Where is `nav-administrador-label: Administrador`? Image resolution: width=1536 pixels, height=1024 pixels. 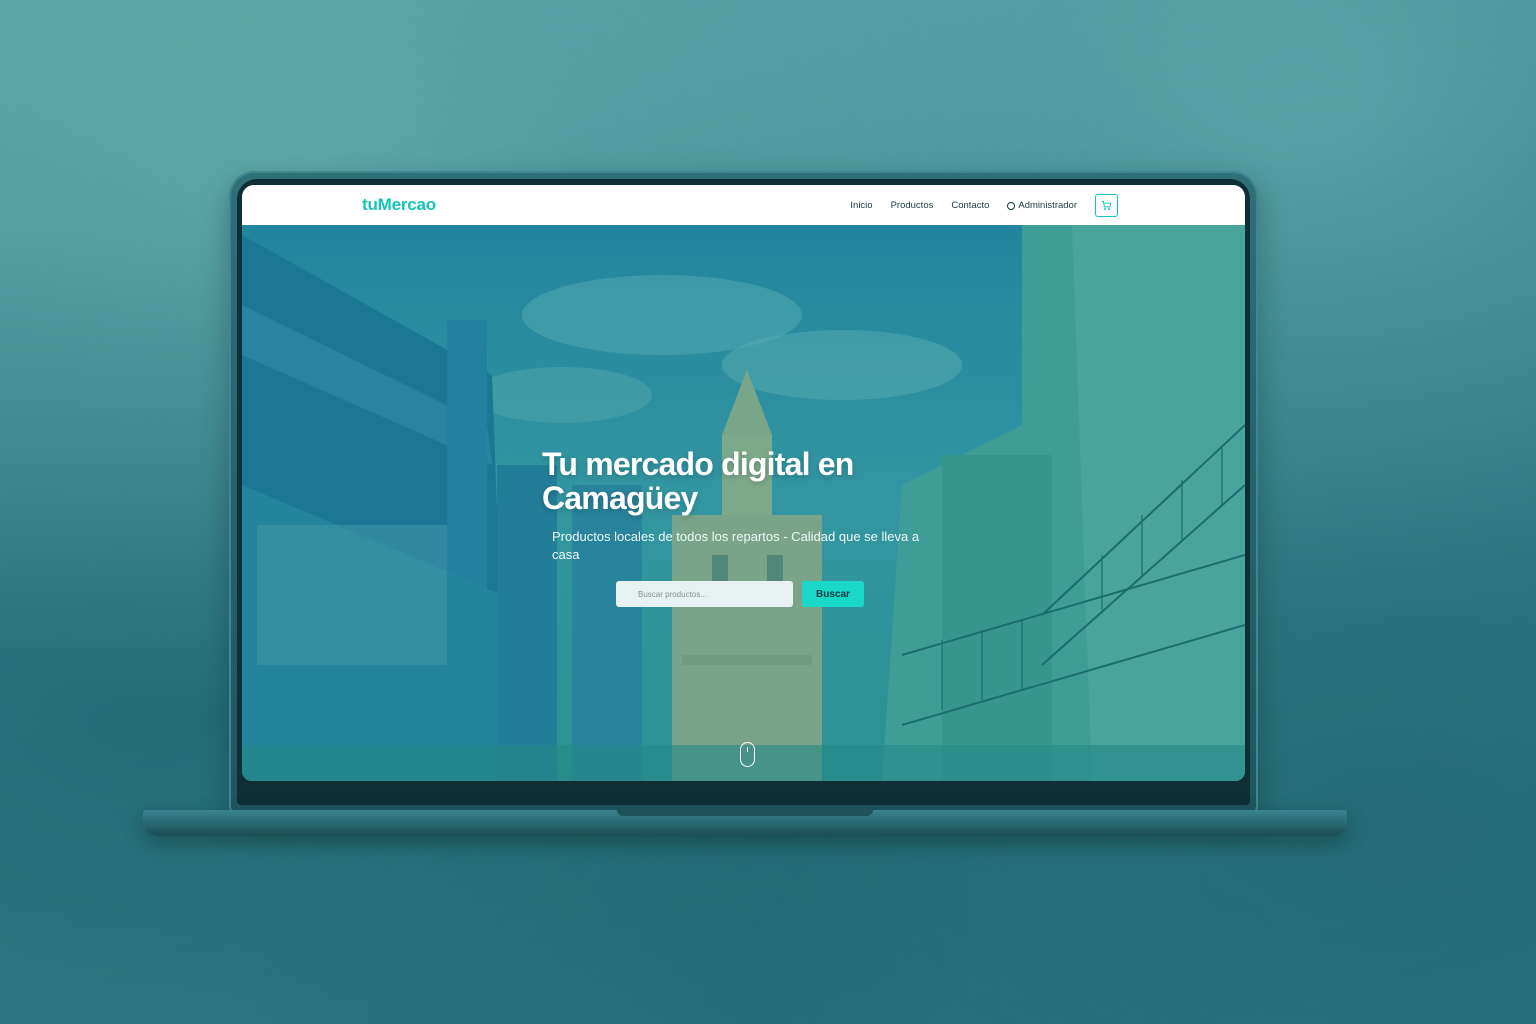 nav-administrador-label: Administrador is located at coordinates (1047, 205).